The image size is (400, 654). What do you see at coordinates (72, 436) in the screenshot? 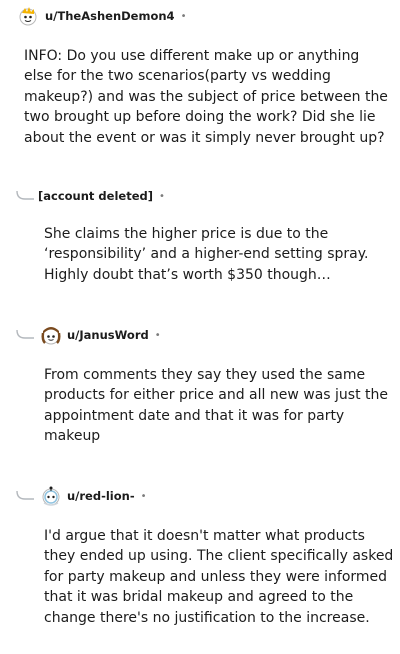
I see `comment-line: makeup` at bounding box center [72, 436].